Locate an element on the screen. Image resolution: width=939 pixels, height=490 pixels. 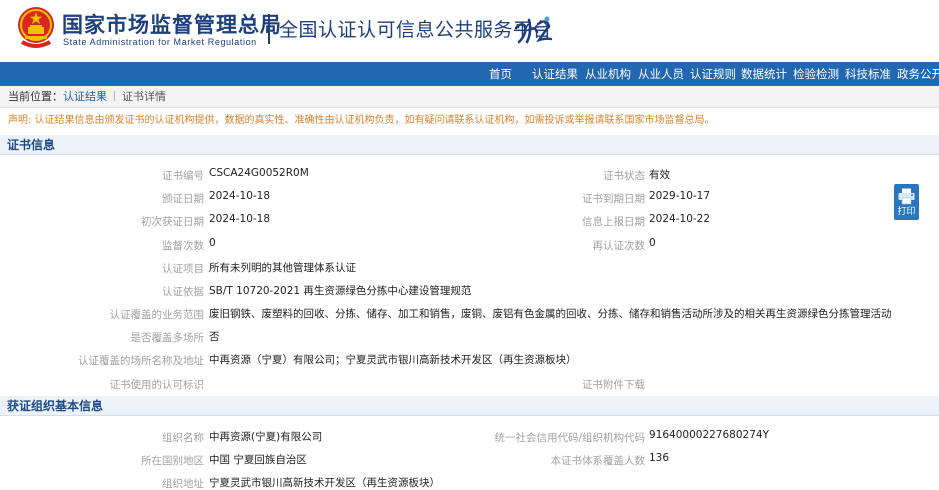
cert-row: 初次获证日期 2024-10-18 信息上报日期 2024-10-22 is located at coordinates (469, 220).